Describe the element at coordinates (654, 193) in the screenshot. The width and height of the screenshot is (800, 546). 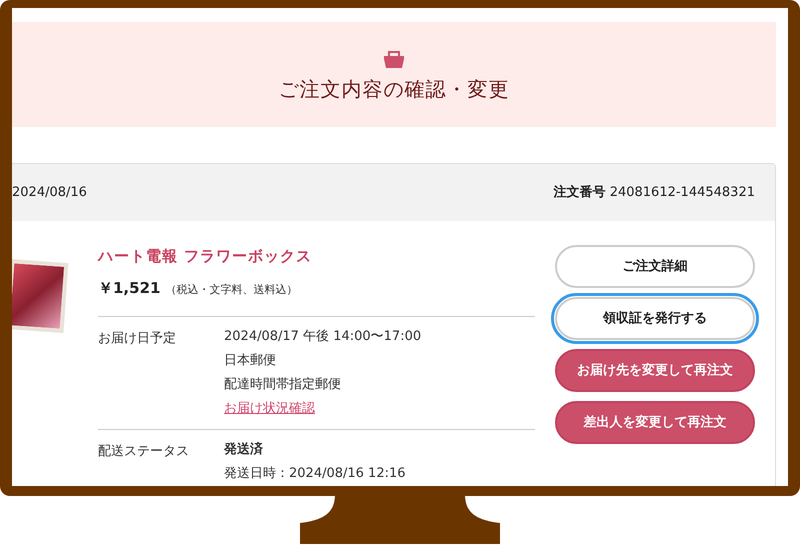
I see `order-number: 注文番号 24081612-144548321` at that location.